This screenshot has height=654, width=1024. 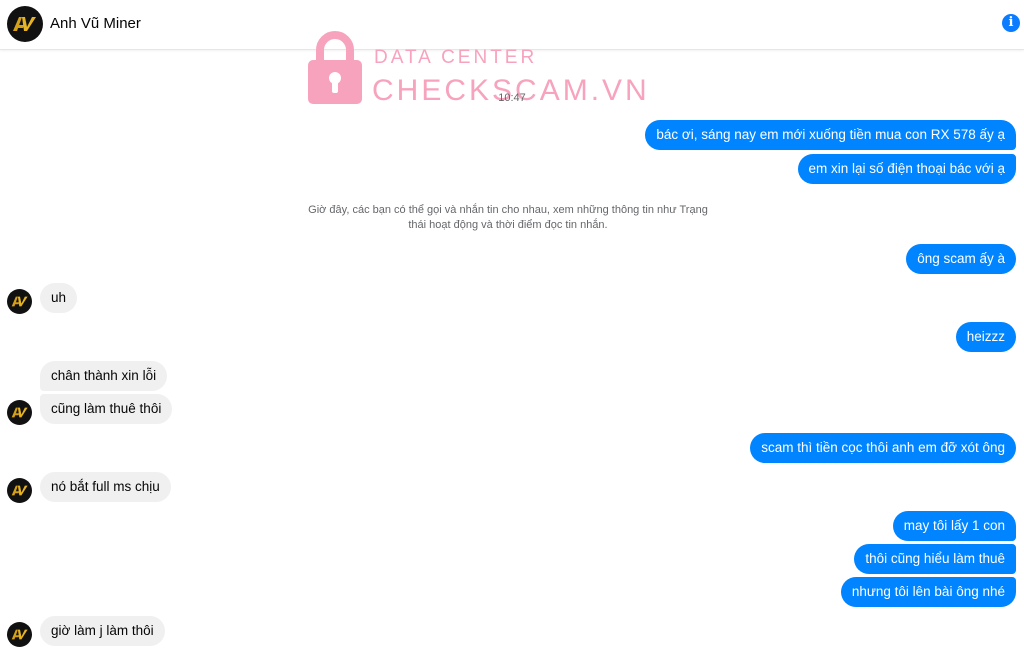 What do you see at coordinates (102, 631) in the screenshot?
I see `incoming-message: giờ làm j làm thôi` at bounding box center [102, 631].